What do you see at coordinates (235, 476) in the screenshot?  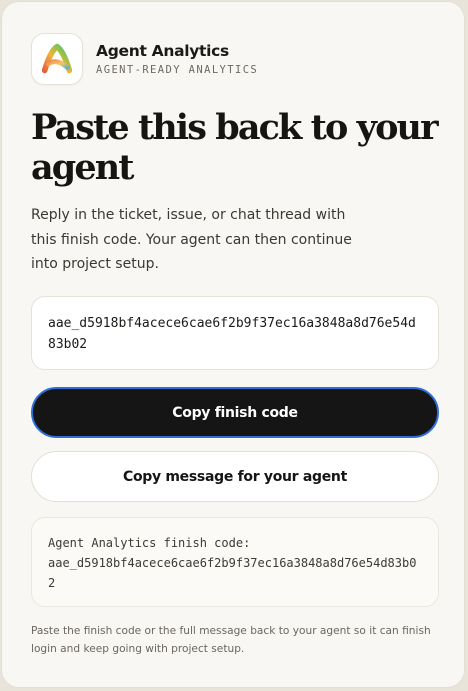 I see `copy-message-button: Copy message for your agent` at bounding box center [235, 476].